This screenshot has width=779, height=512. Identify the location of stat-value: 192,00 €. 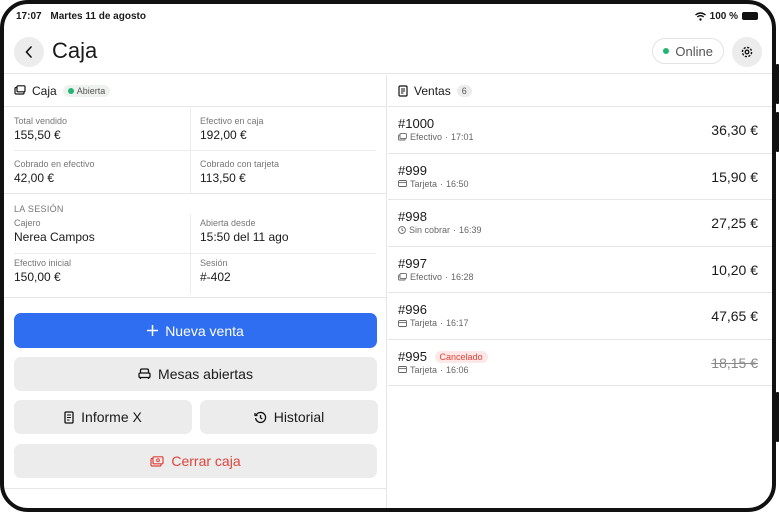
(223, 135).